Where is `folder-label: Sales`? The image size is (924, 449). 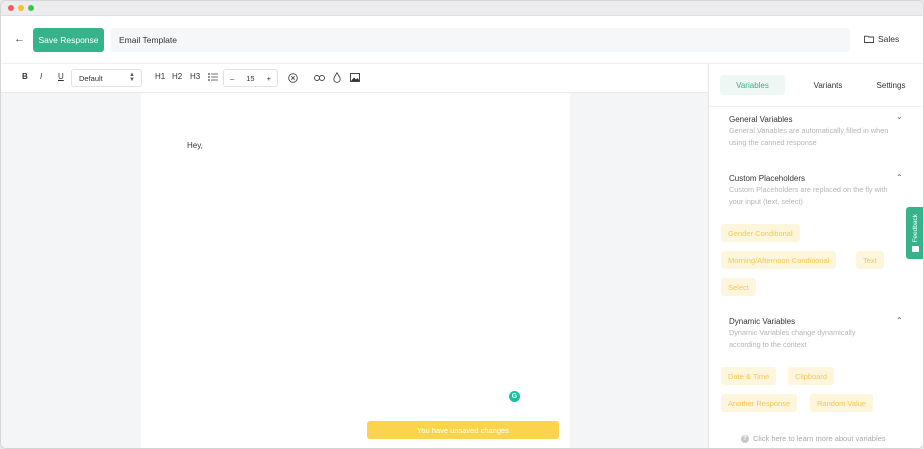 folder-label: Sales is located at coordinates (889, 39).